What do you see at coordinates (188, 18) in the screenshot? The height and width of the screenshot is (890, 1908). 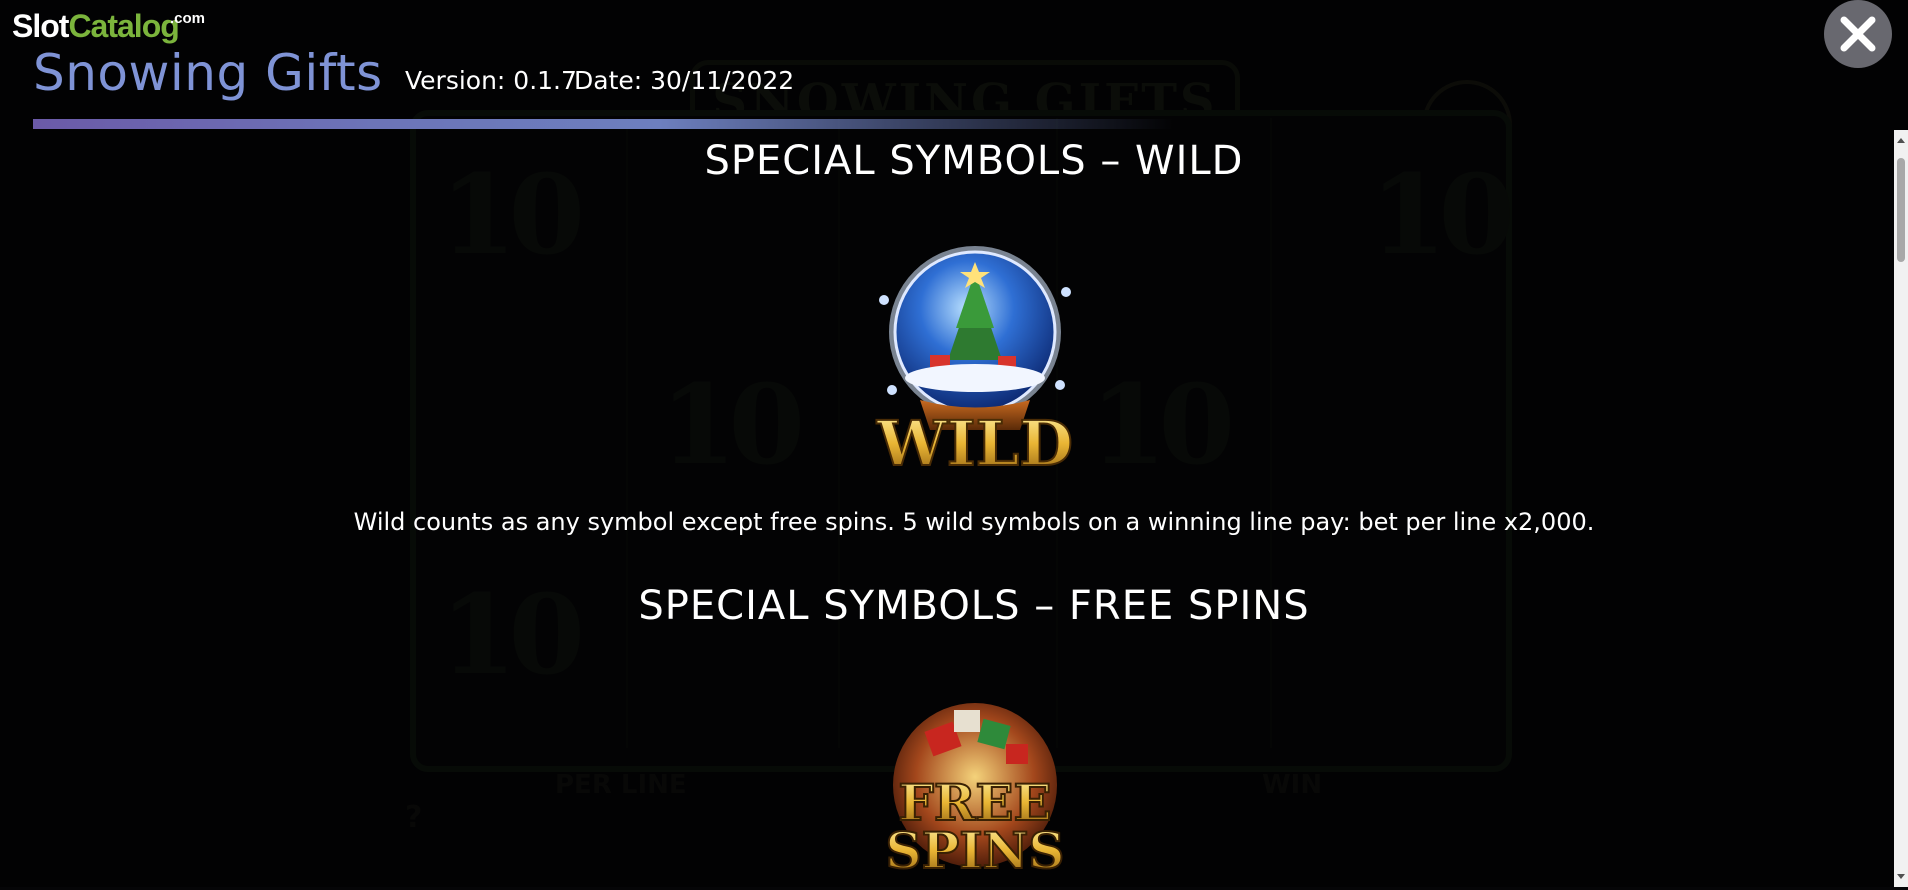 I see `logo-com-text: .com` at bounding box center [188, 18].